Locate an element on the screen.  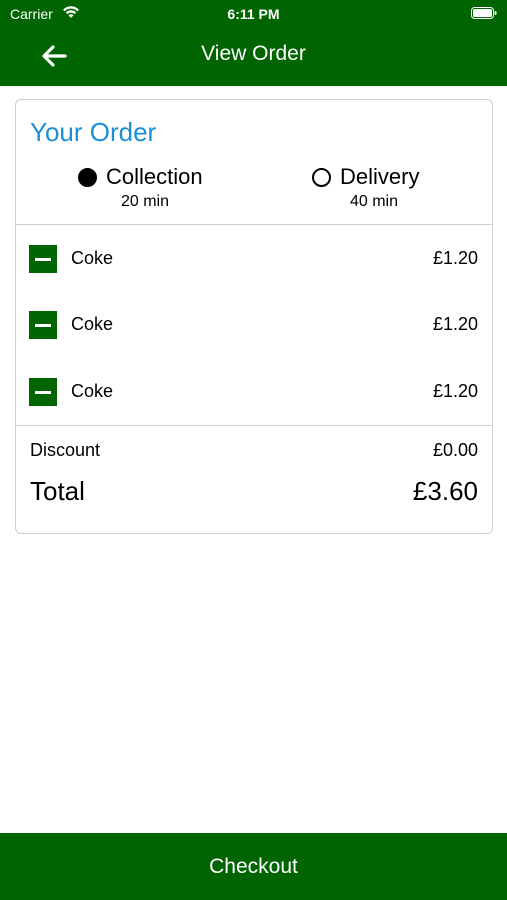
total-value: £3.60 is located at coordinates (445, 491).